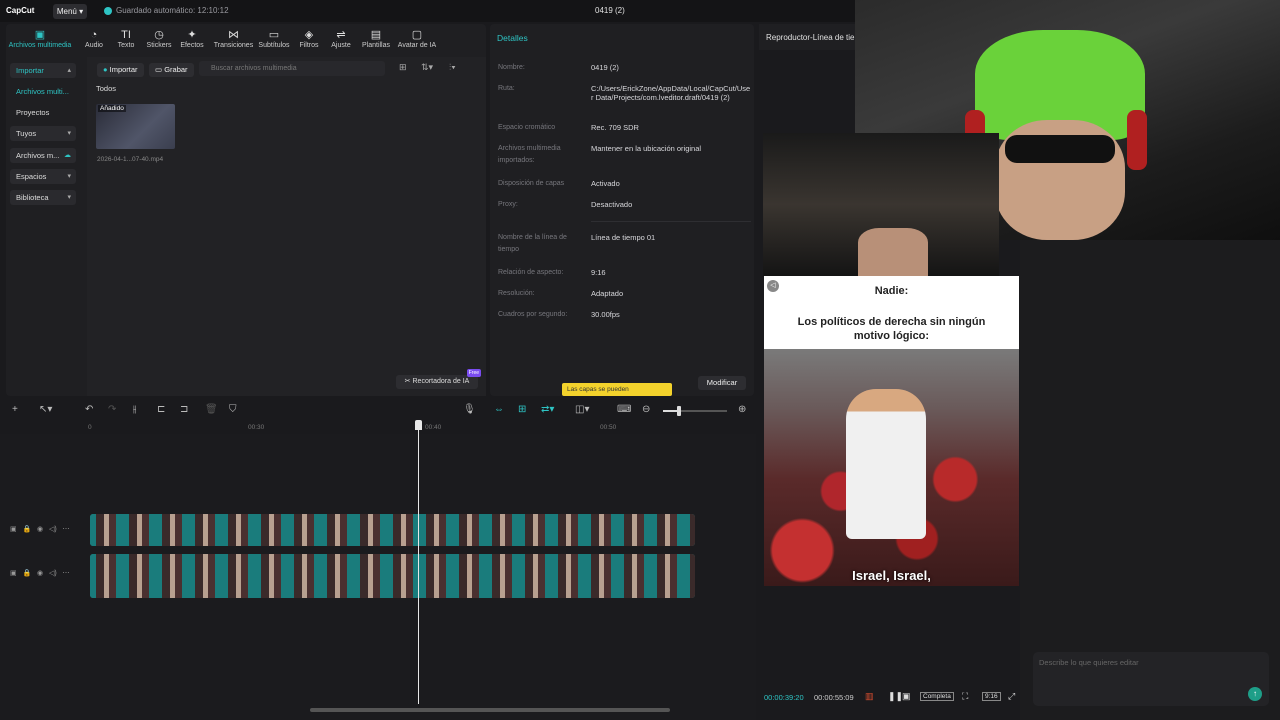 The height and width of the screenshot is (720, 1280). I want to click on redo-icon: ↷, so click(112, 409).